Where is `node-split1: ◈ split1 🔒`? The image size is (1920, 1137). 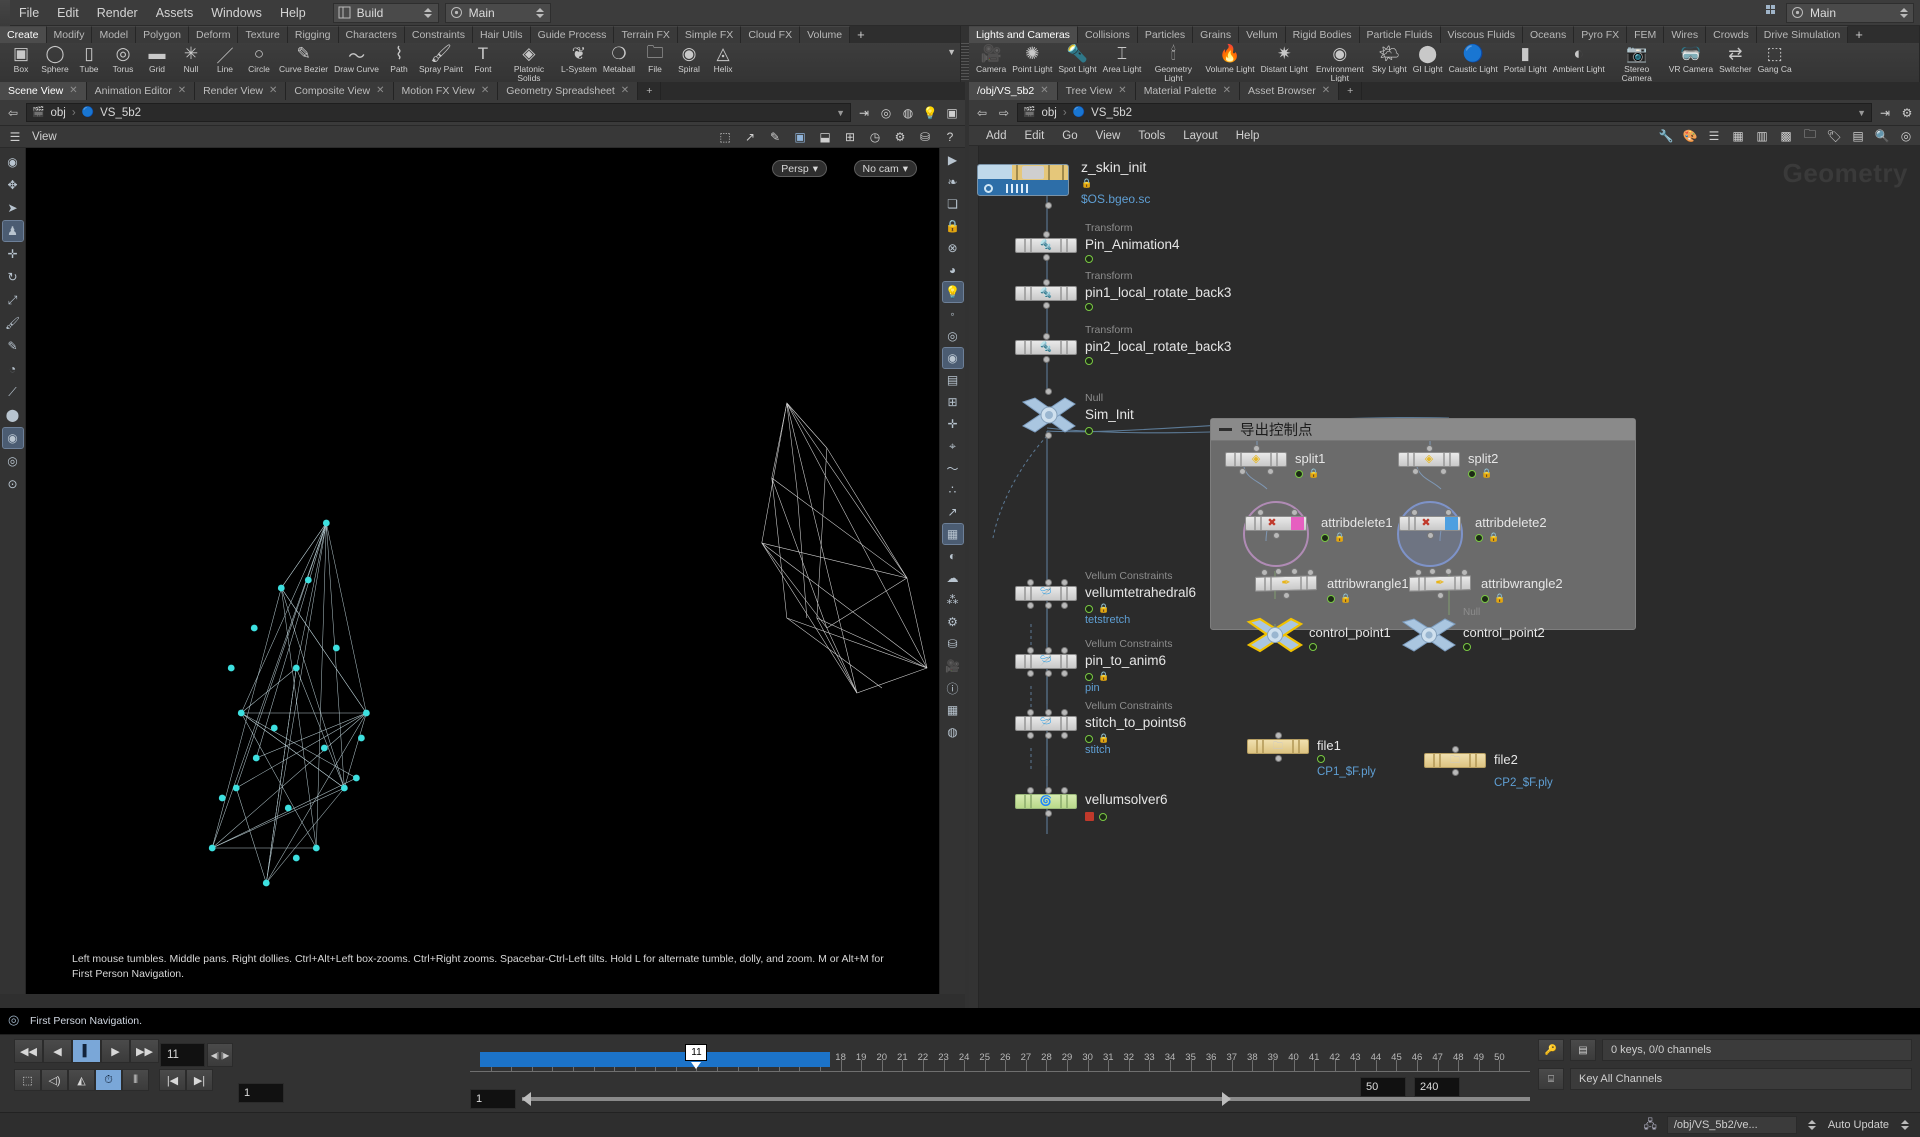
node-split1: ◈ split1 🔒 is located at coordinates (1275, 461).